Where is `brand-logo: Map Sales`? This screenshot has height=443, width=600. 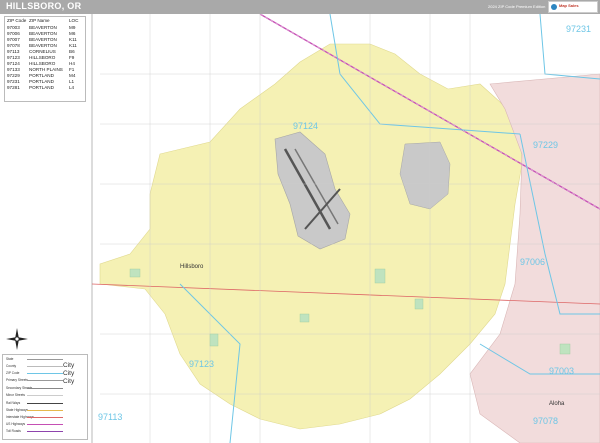
brand-logo: Map Sales is located at coordinates (573, 7).